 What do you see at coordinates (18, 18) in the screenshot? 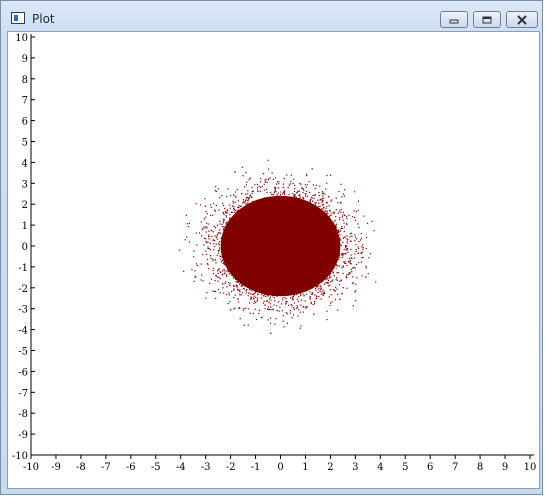
I see `app-icon` at bounding box center [18, 18].